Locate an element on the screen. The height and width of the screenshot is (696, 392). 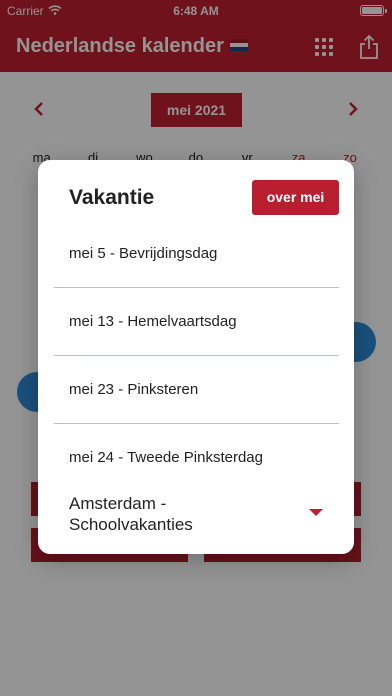
region-dropdown-label: Amsterdam - Schoolvakanties is located at coordinates (131, 514).